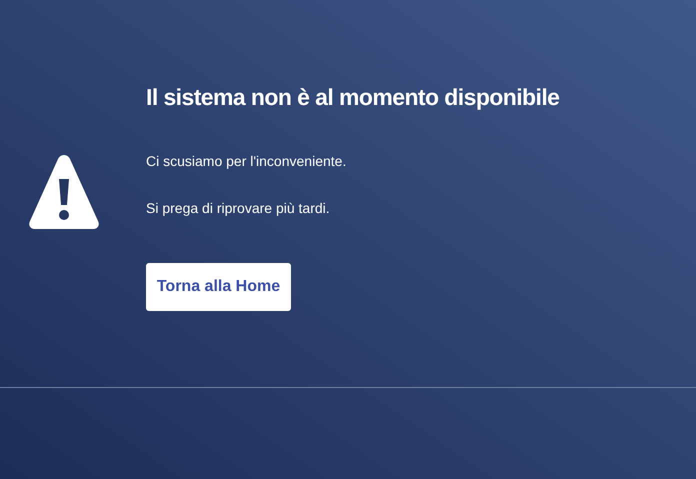  I want to click on home-button: Torna alla Home, so click(218, 286).